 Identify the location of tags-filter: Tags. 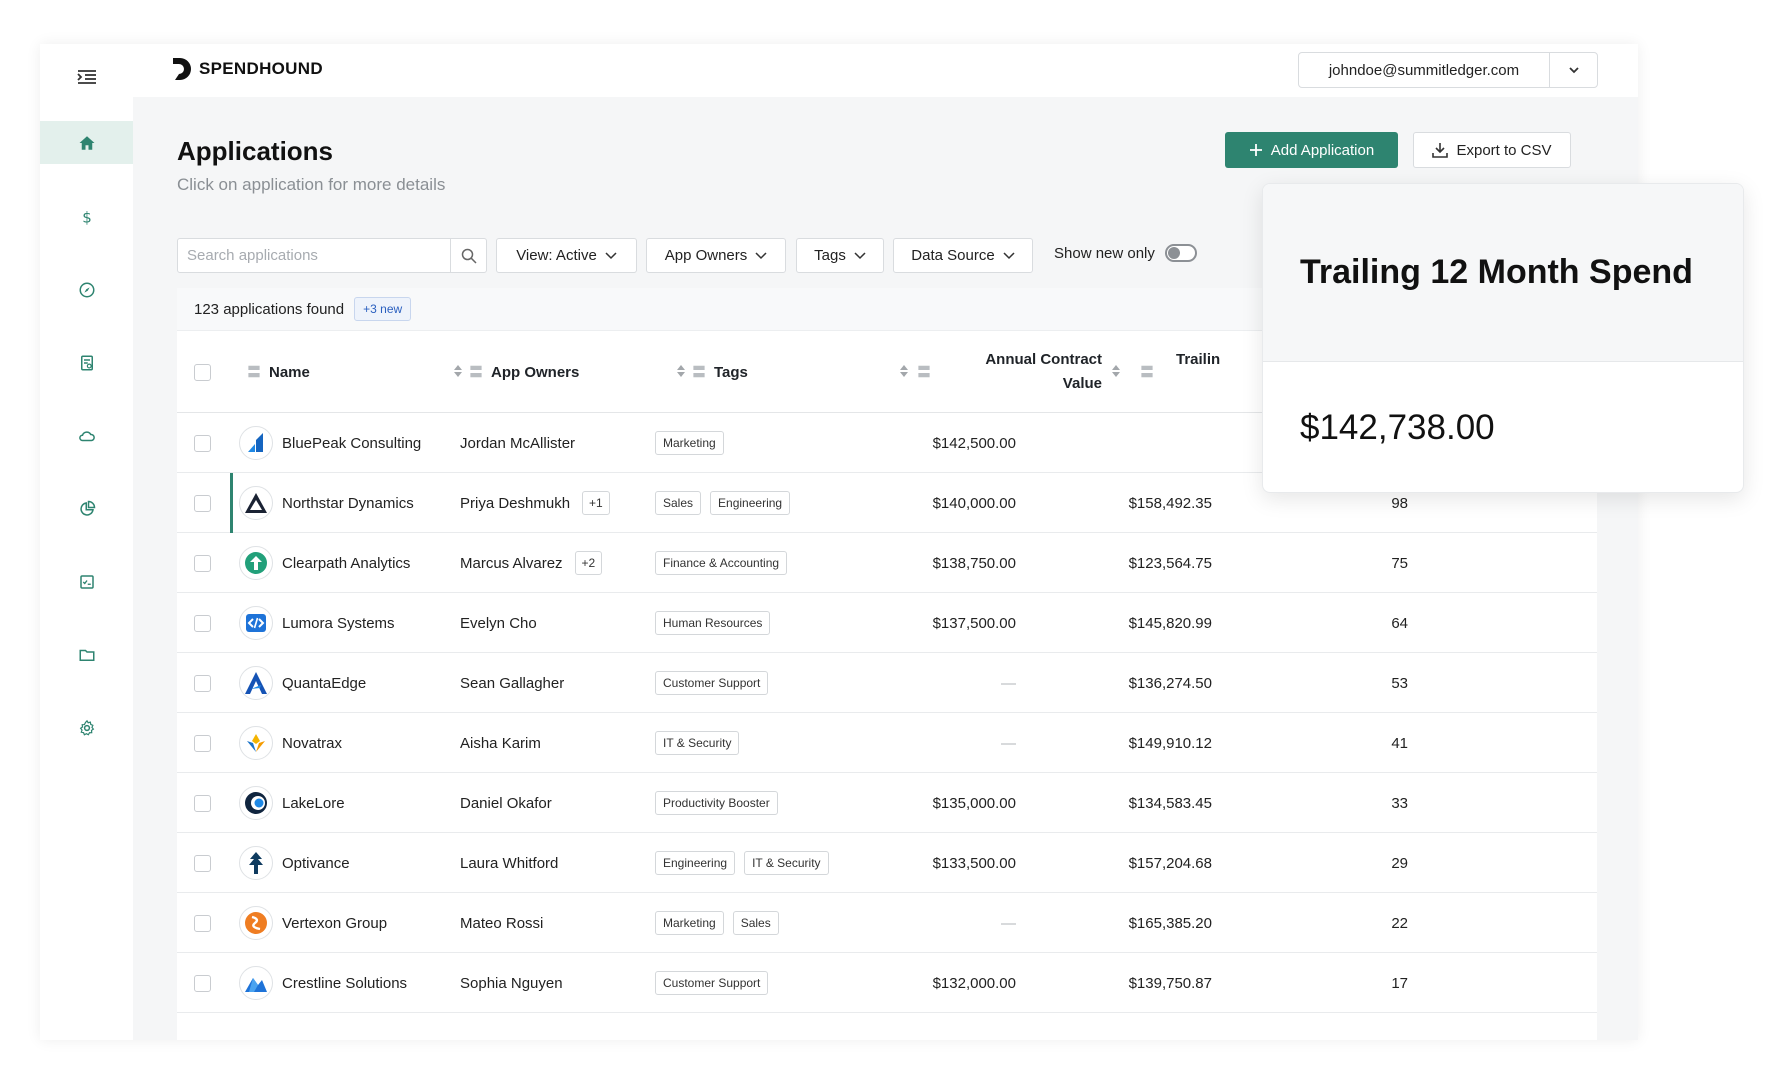
(840, 255).